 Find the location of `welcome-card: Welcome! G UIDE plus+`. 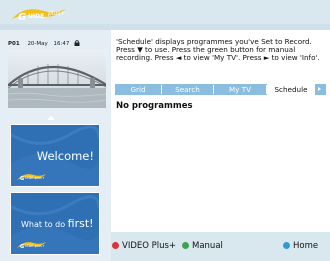

welcome-card: Welcome! G UIDE plus+ is located at coordinates (55, 155).